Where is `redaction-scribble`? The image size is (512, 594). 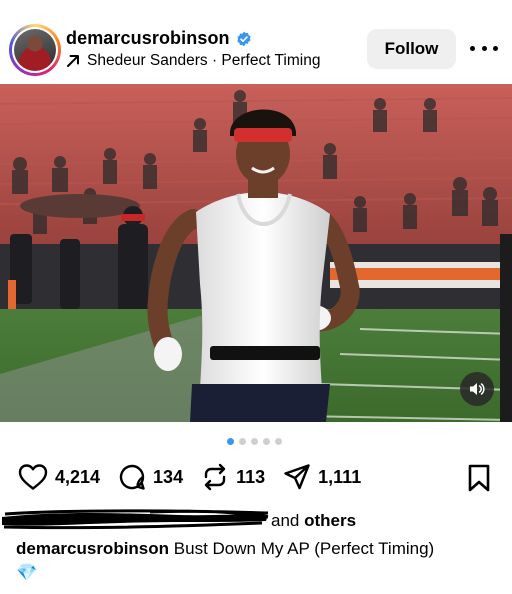
redaction-scribble is located at coordinates (135, 519).